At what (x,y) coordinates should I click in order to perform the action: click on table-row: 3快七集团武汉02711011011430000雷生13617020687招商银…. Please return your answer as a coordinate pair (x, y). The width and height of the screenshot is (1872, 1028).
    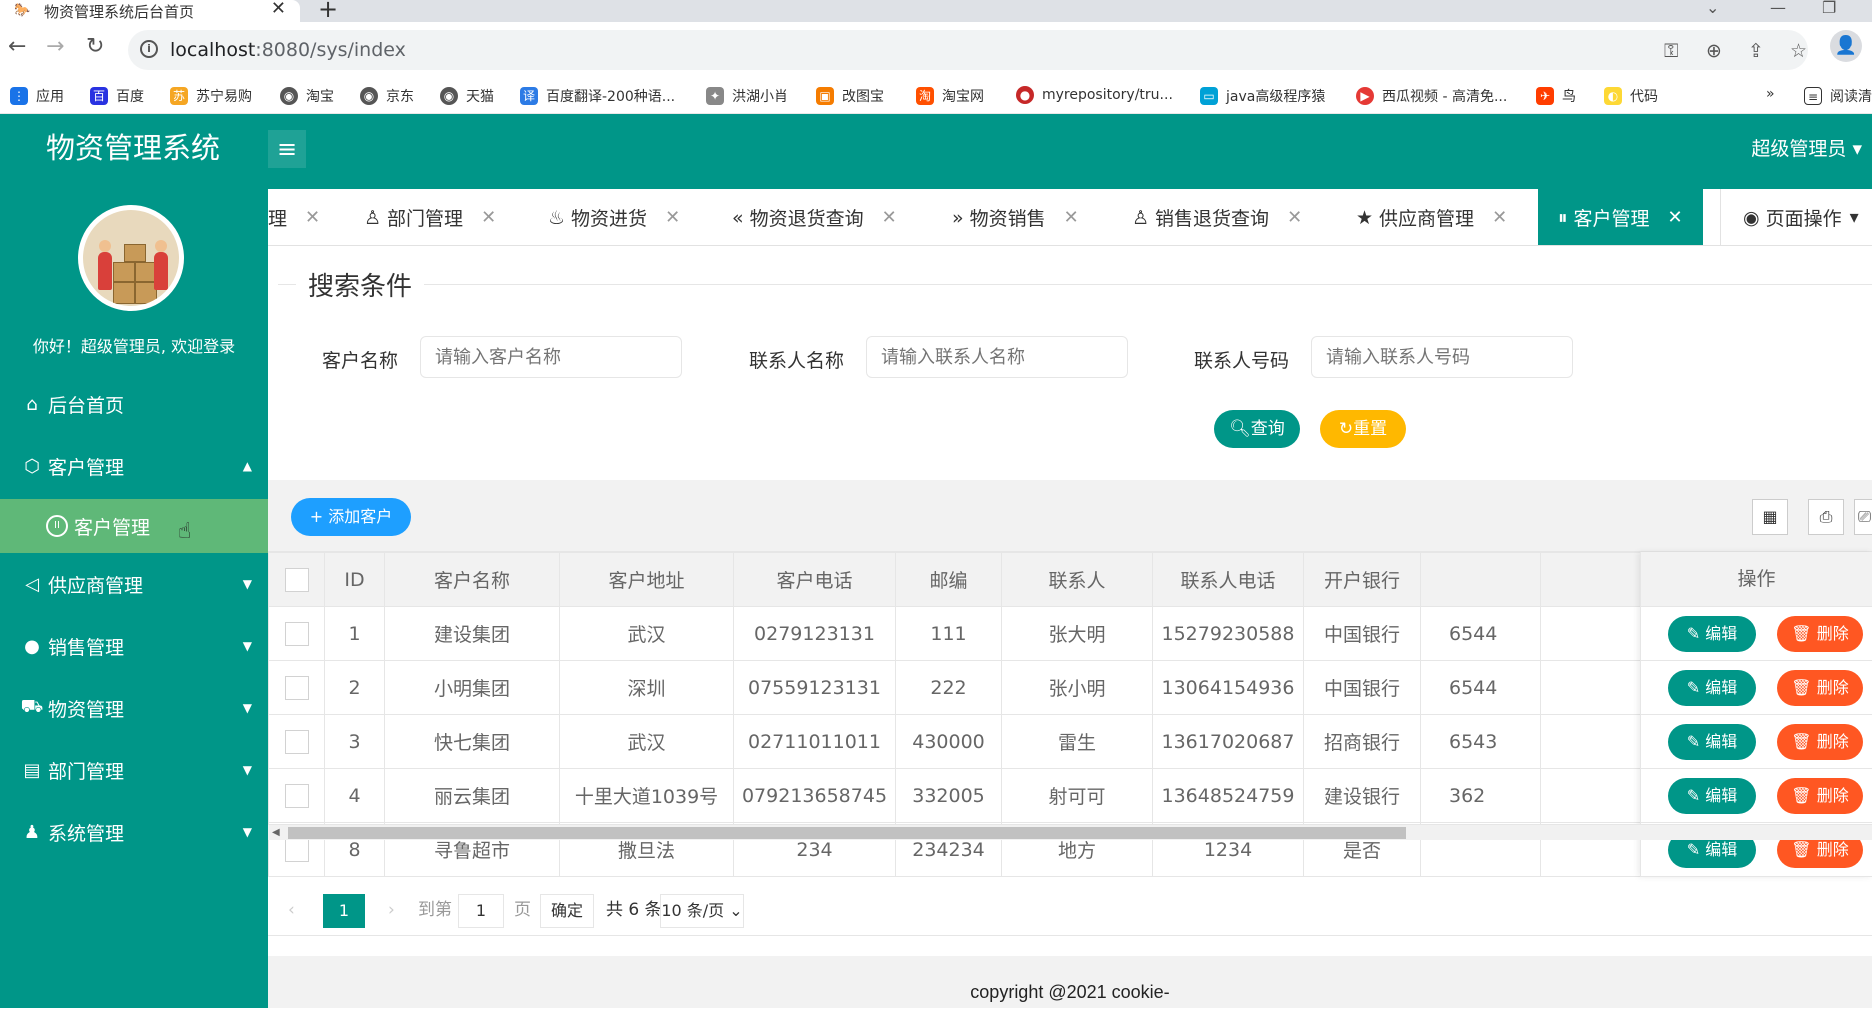
    Looking at the image, I should click on (1070, 742).